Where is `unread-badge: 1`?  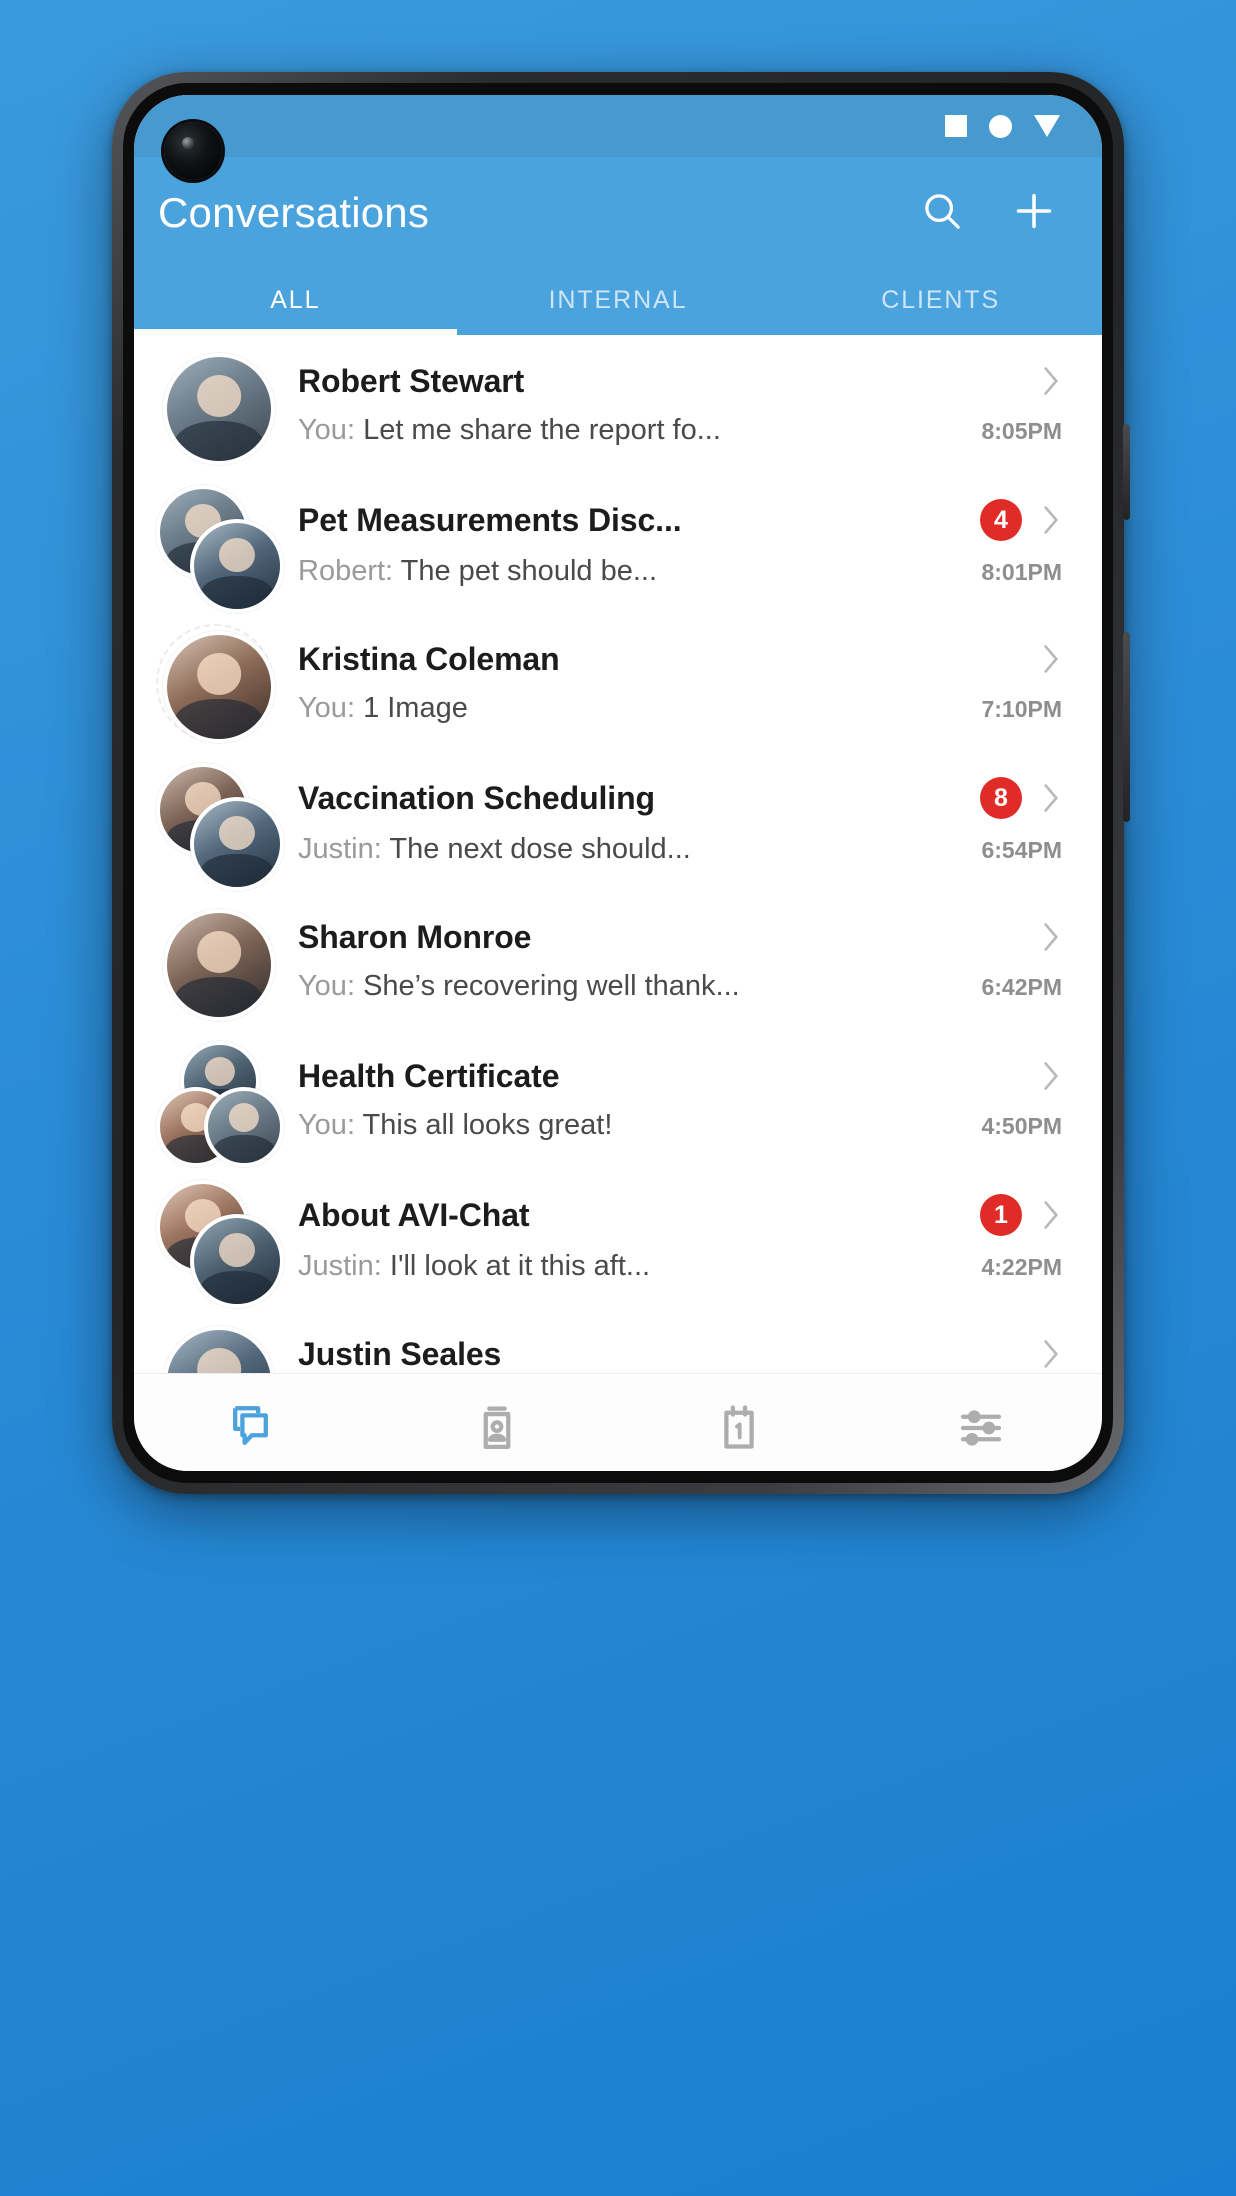
unread-badge: 1 is located at coordinates (1001, 1215).